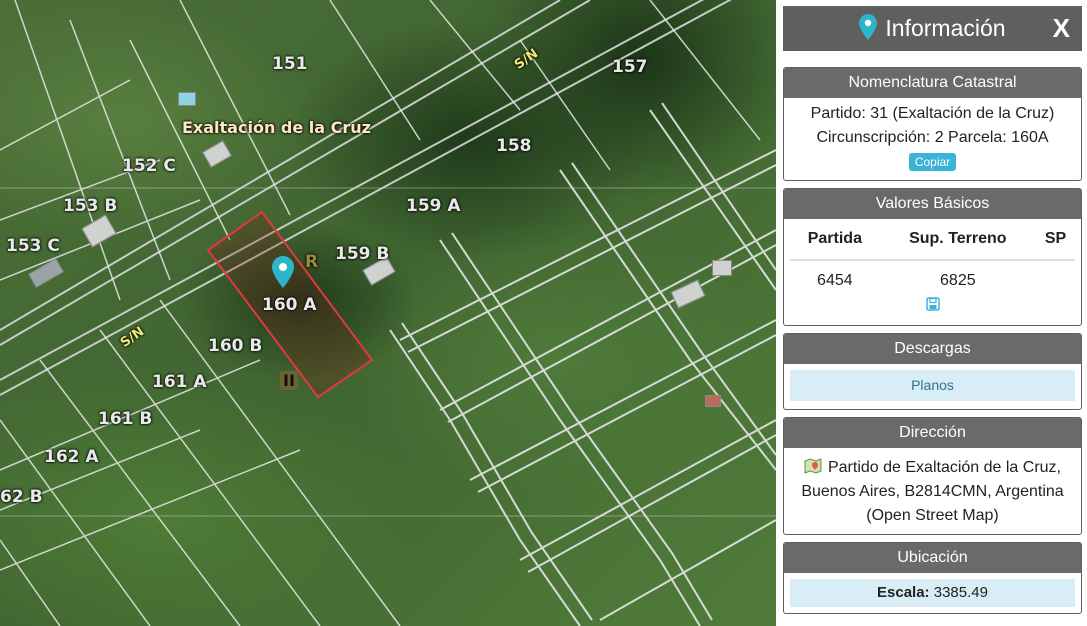  What do you see at coordinates (125, 419) in the screenshot?
I see `parcel-label-161b: 161 B` at bounding box center [125, 419].